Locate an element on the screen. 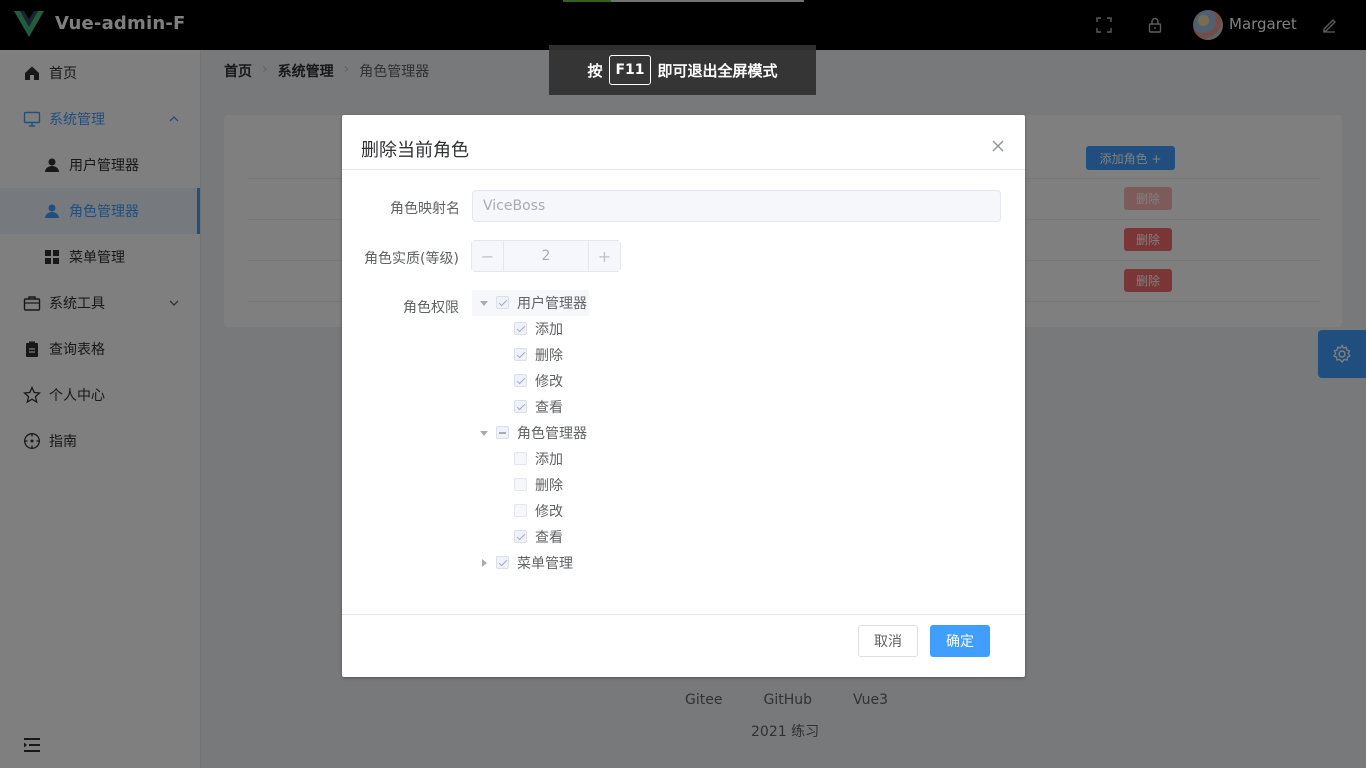  tree-node-label: 菜单管理 is located at coordinates (545, 564).